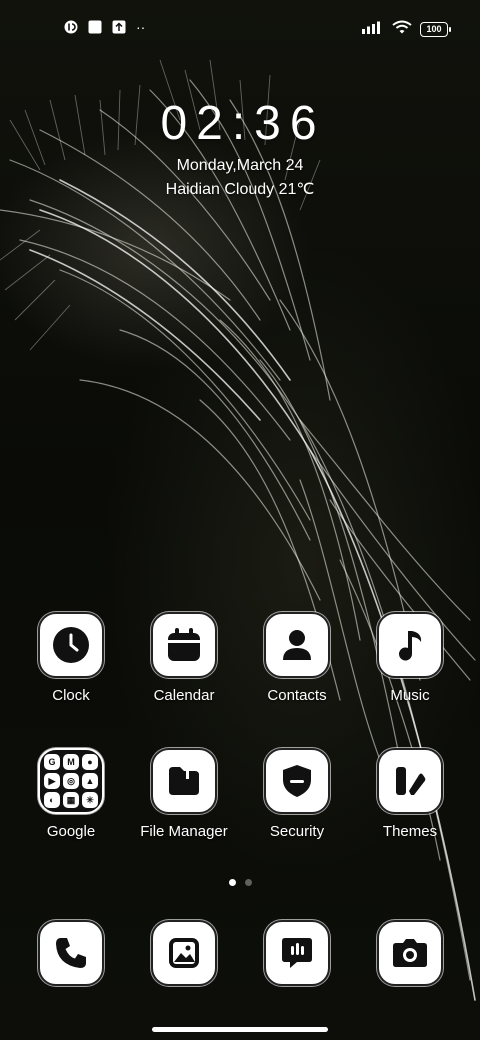 The height and width of the screenshot is (1040, 480). I want to click on app-calendar: Calendar, so click(184, 659).